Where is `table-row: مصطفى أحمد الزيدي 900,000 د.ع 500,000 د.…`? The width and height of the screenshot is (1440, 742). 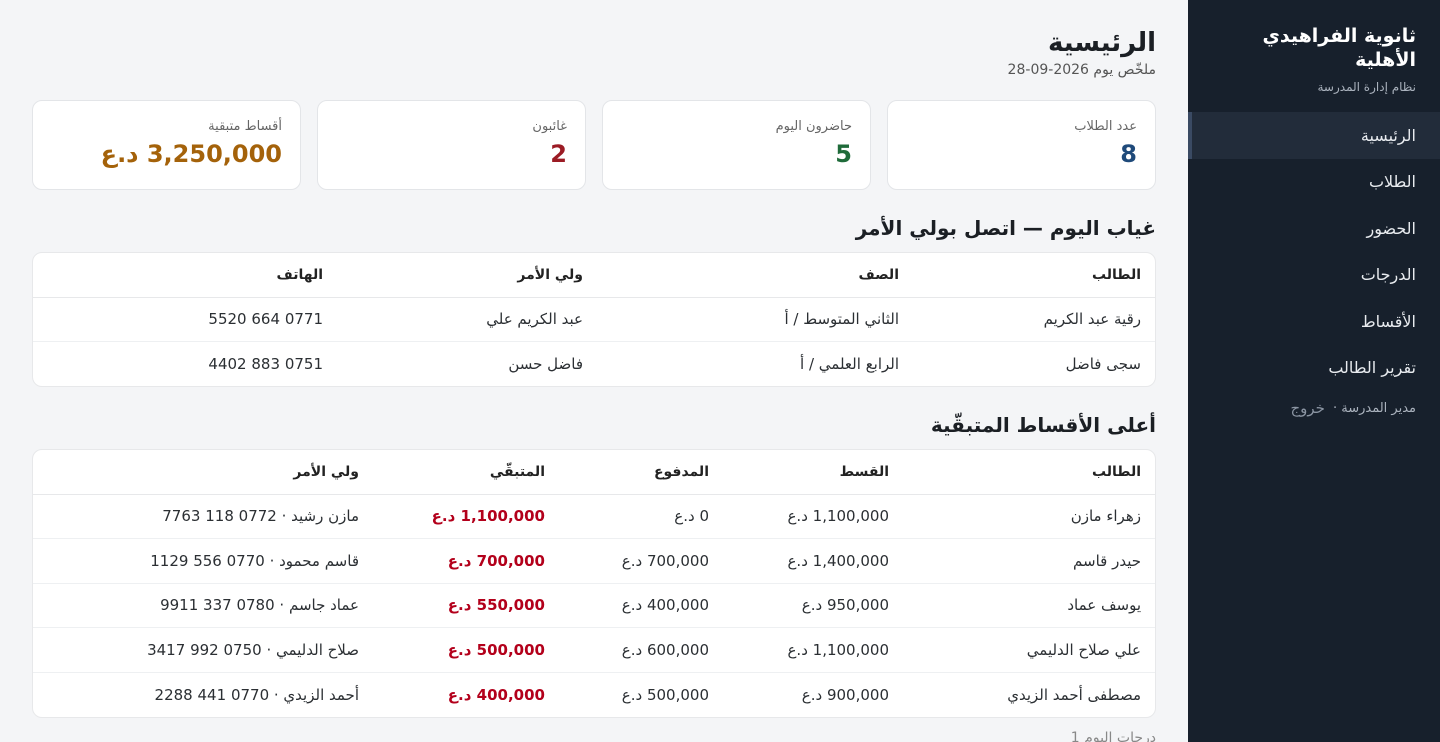 table-row: مصطفى أحمد الزيدي 900,000 د.ع 500,000 د.… is located at coordinates (594, 694).